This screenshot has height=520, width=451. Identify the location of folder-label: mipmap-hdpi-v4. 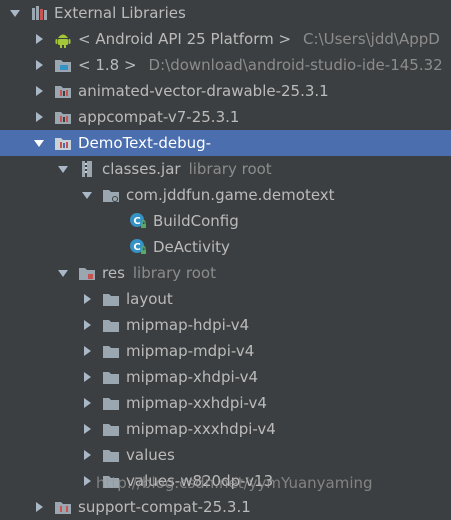
(188, 325).